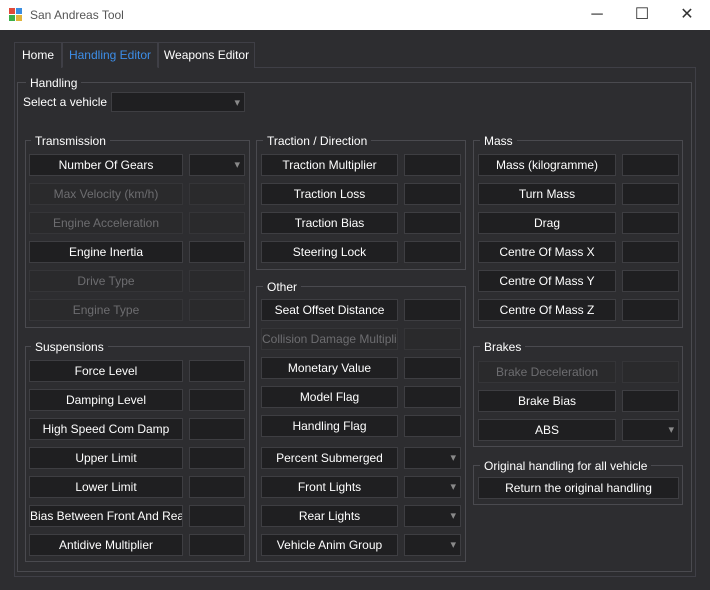  What do you see at coordinates (547, 401) in the screenshot?
I see `brake-bias-button: Brake Bias` at bounding box center [547, 401].